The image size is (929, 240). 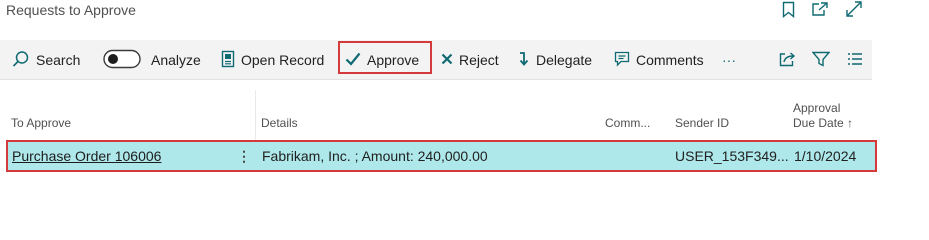 I want to click on list-view-button, so click(x=855, y=60).